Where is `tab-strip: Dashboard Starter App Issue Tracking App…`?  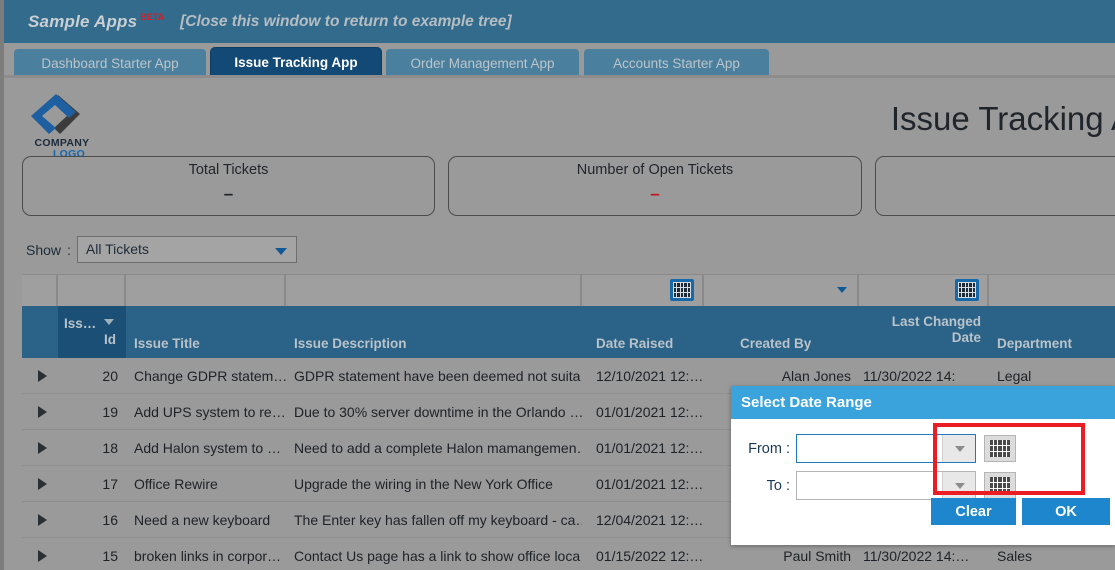 tab-strip: Dashboard Starter App Issue Tracking App… is located at coordinates (557, 60).